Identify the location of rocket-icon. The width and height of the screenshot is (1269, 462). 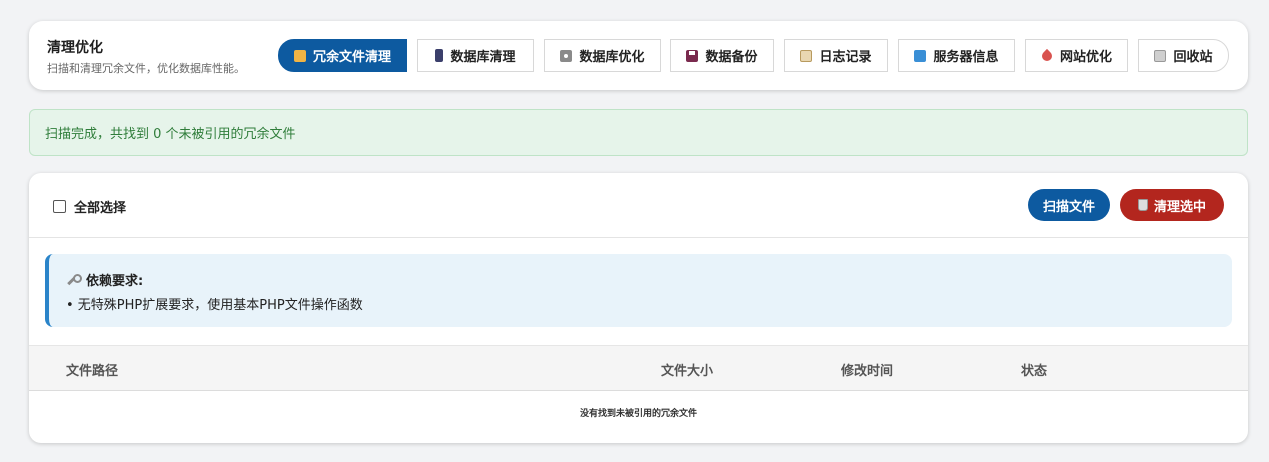
(1047, 56).